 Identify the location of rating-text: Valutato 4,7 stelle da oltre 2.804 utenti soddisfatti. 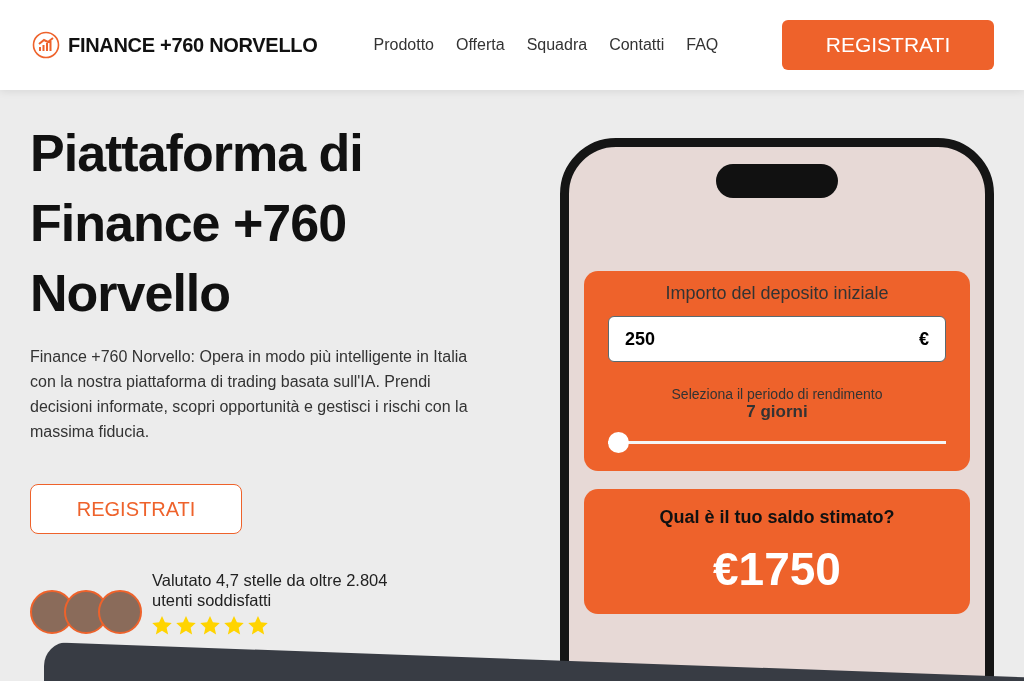
(270, 590).